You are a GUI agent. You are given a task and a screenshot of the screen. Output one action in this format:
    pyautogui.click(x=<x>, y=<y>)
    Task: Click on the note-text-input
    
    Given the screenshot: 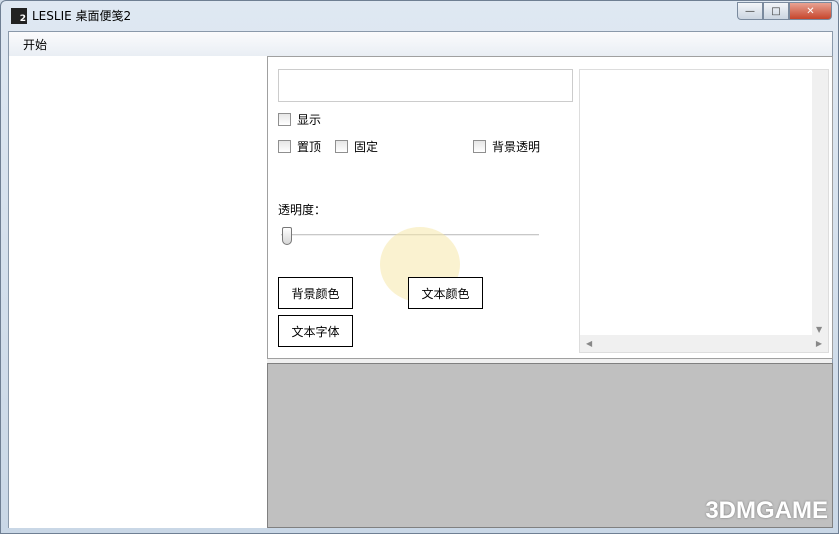 What is the action you would take?
    pyautogui.click(x=425, y=85)
    